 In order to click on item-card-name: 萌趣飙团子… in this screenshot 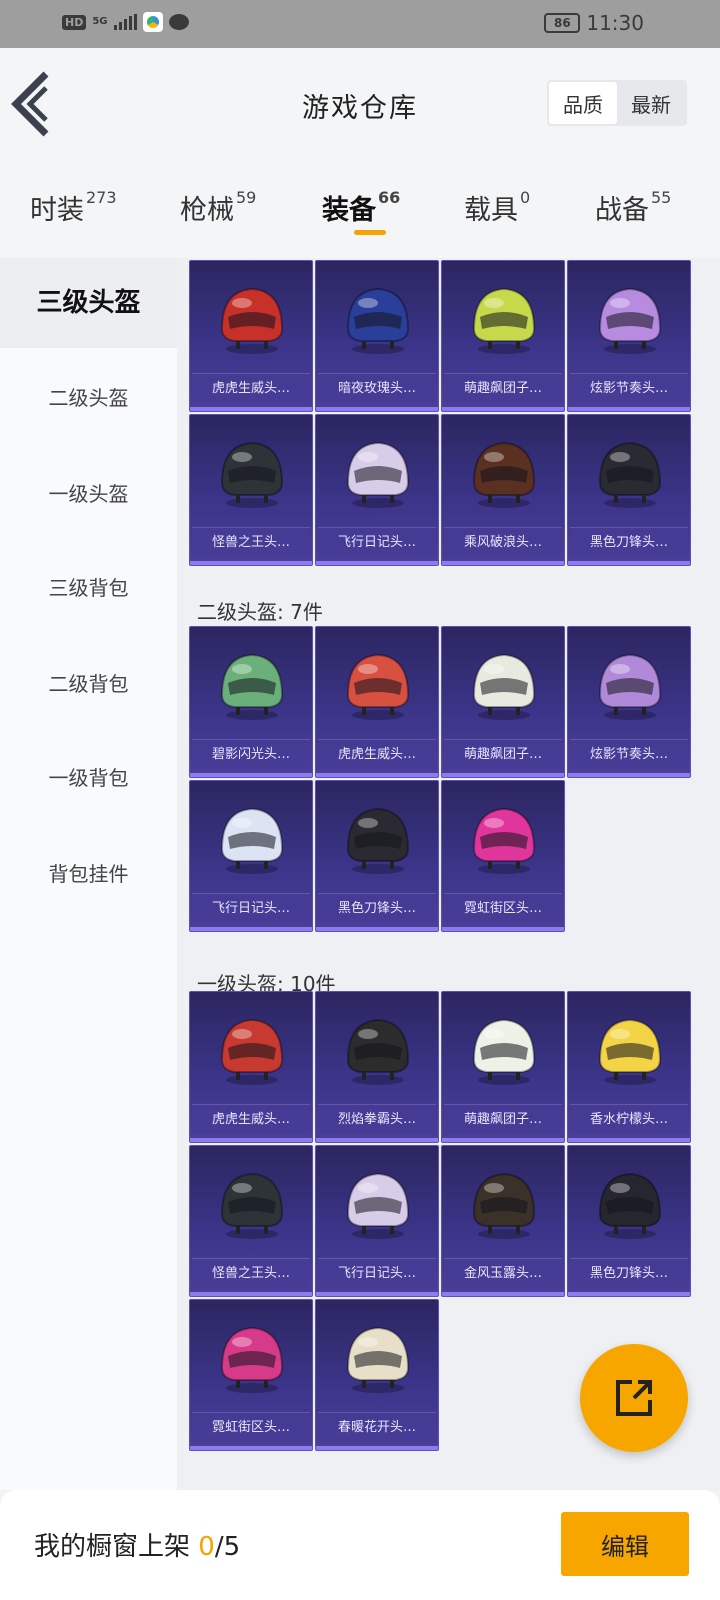, I will do `click(503, 388)`.